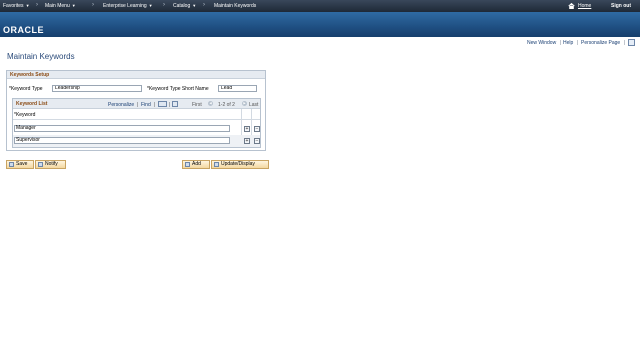 The height and width of the screenshot is (360, 640). What do you see at coordinates (253, 105) in the screenshot?
I see `last-label: Last` at bounding box center [253, 105].